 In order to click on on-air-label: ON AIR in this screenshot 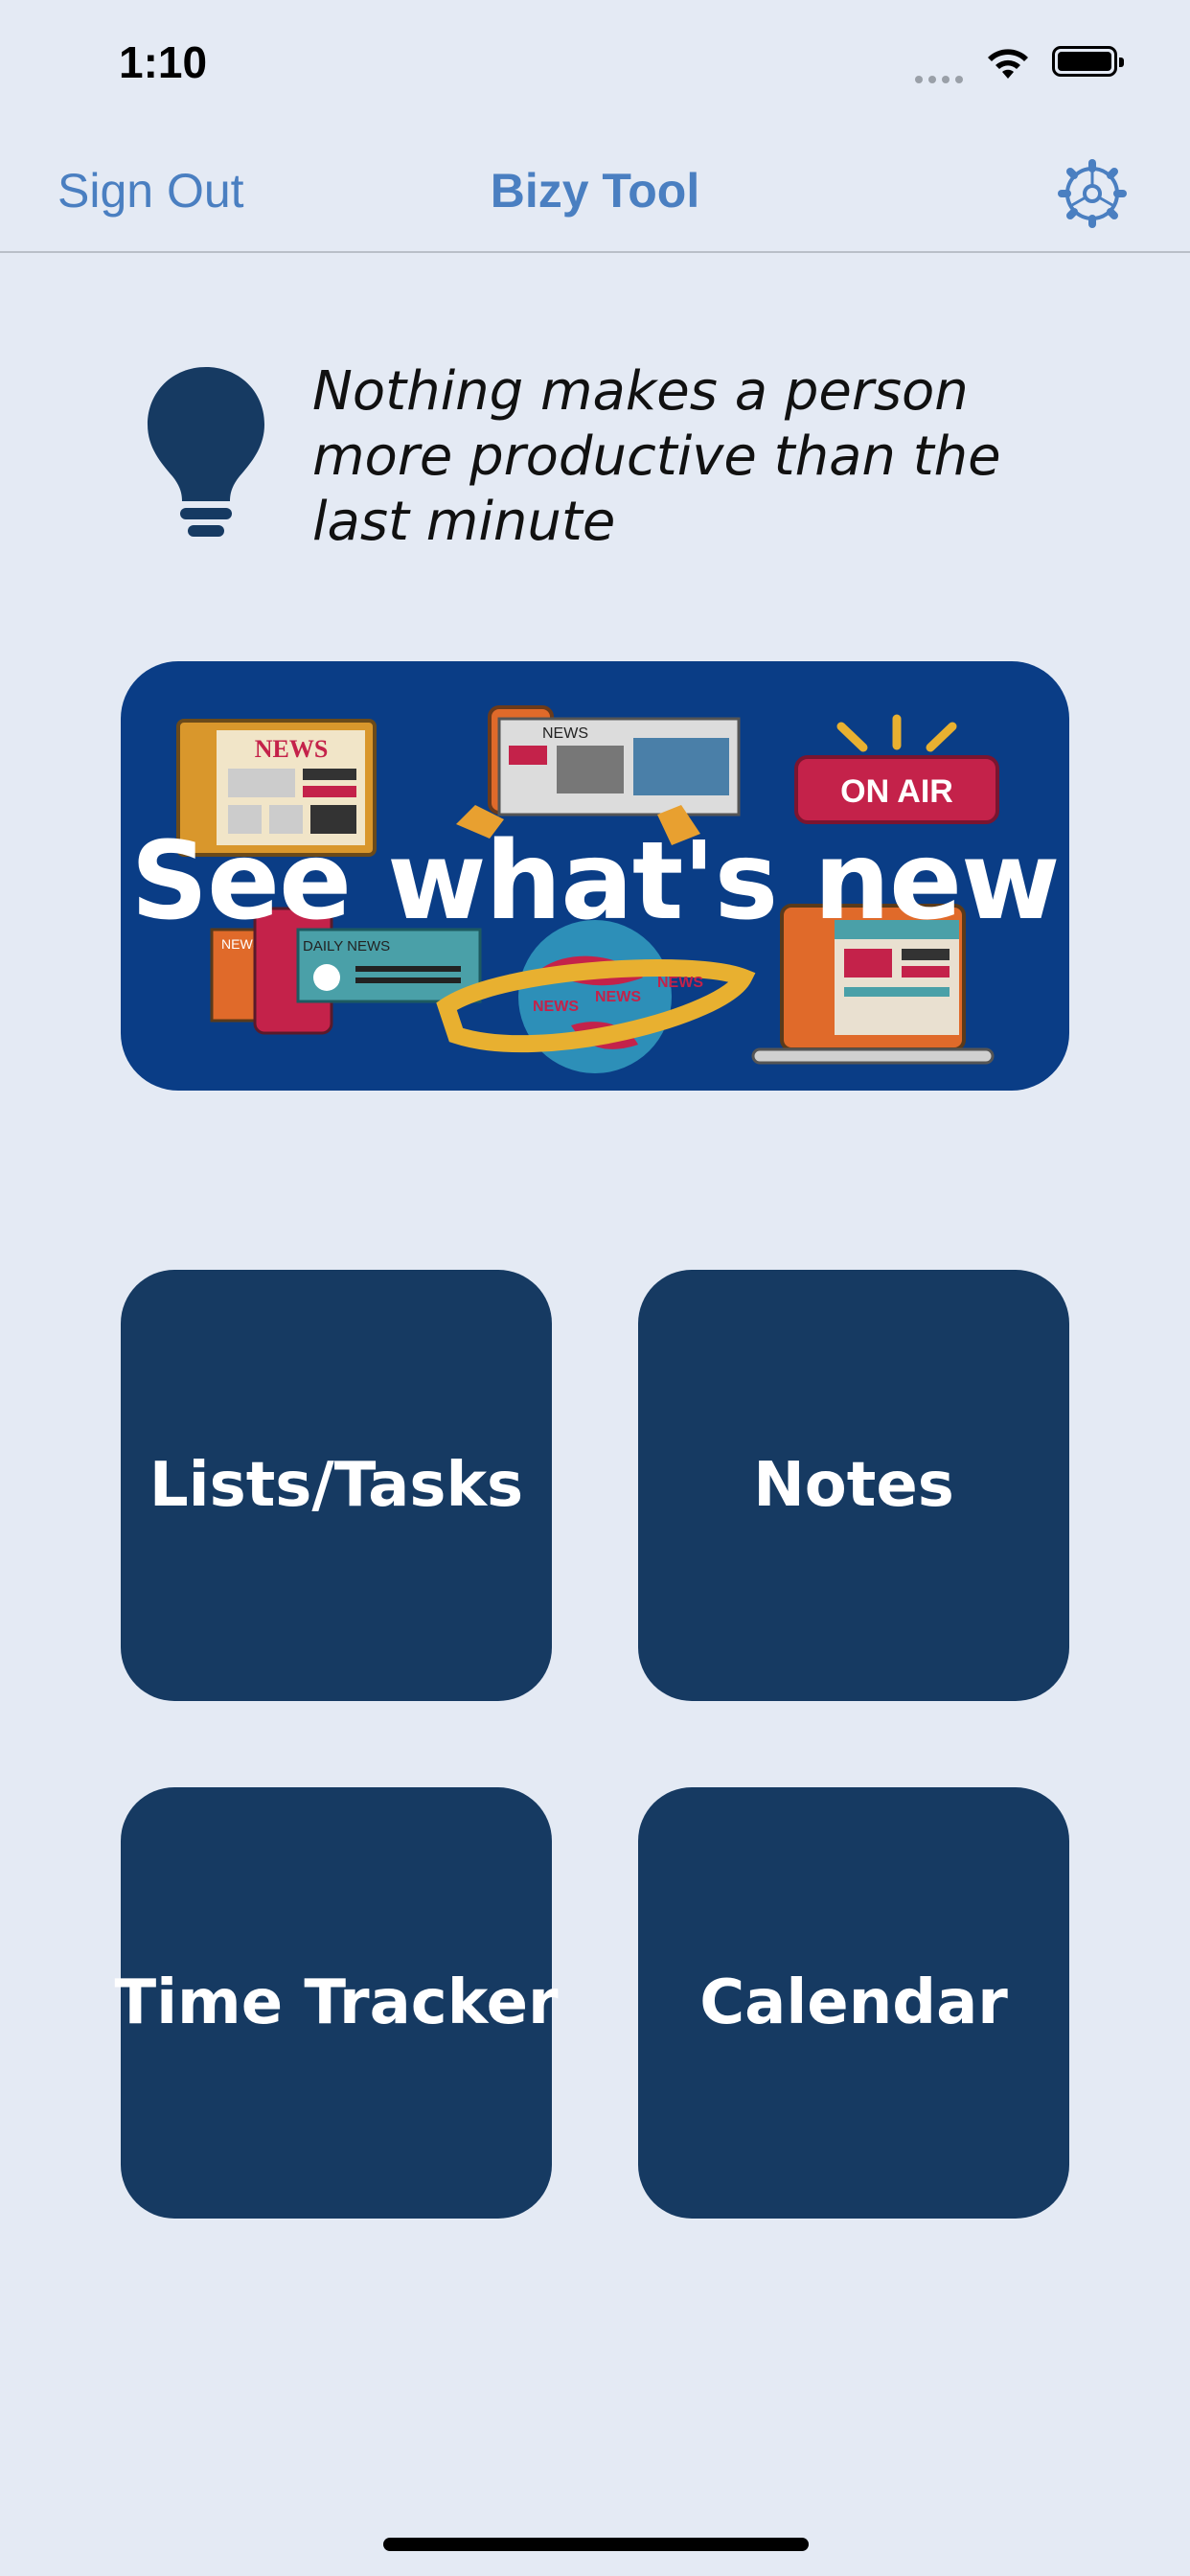, I will do `click(897, 791)`.